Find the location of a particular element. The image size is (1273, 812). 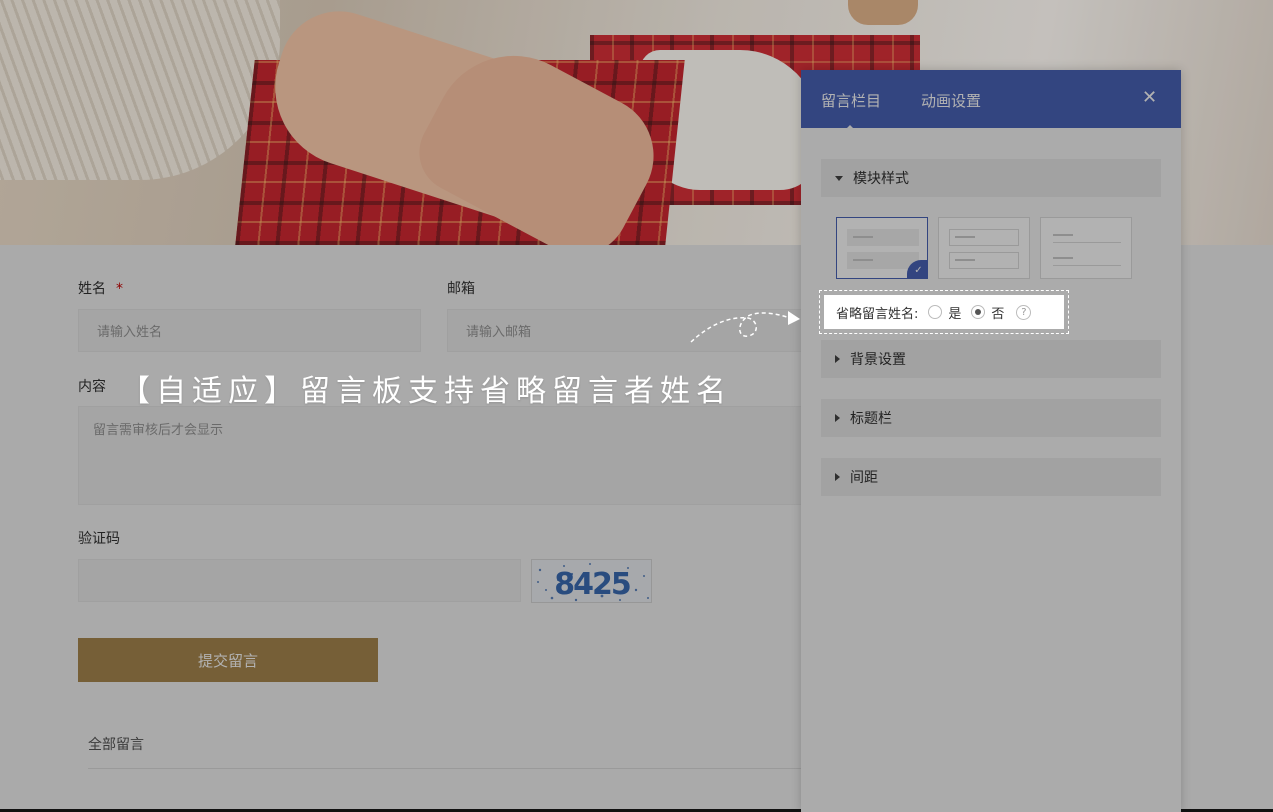

radio-yes-label: 是 is located at coordinates (955, 314).